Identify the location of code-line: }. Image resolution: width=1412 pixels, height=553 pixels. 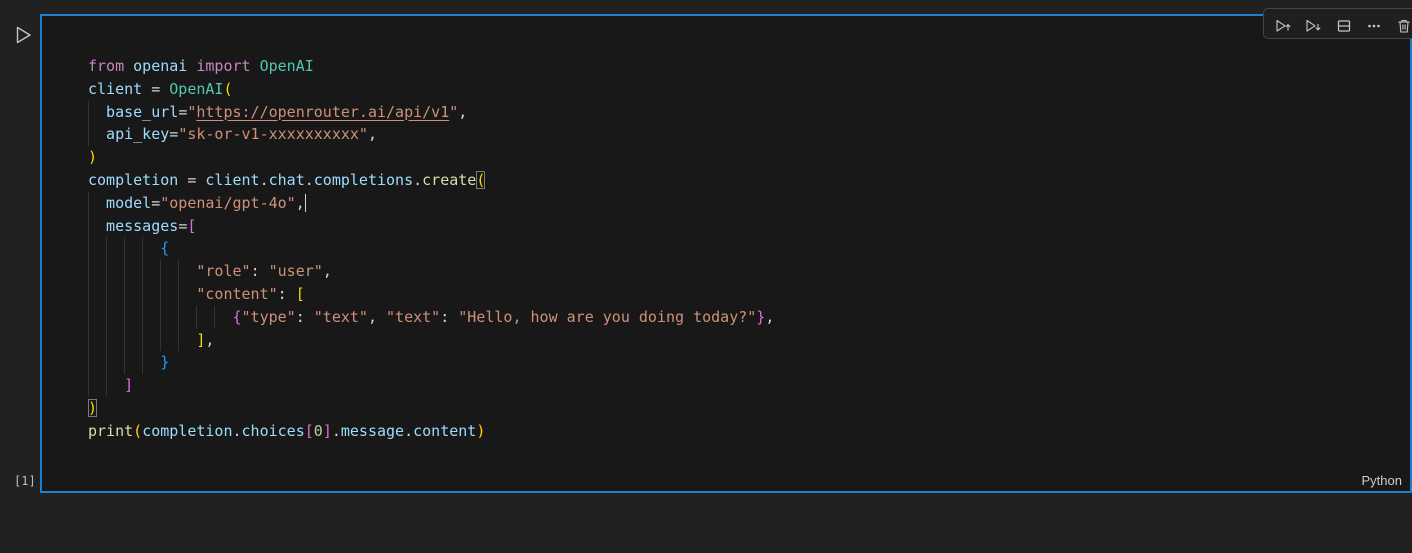
(747, 363).